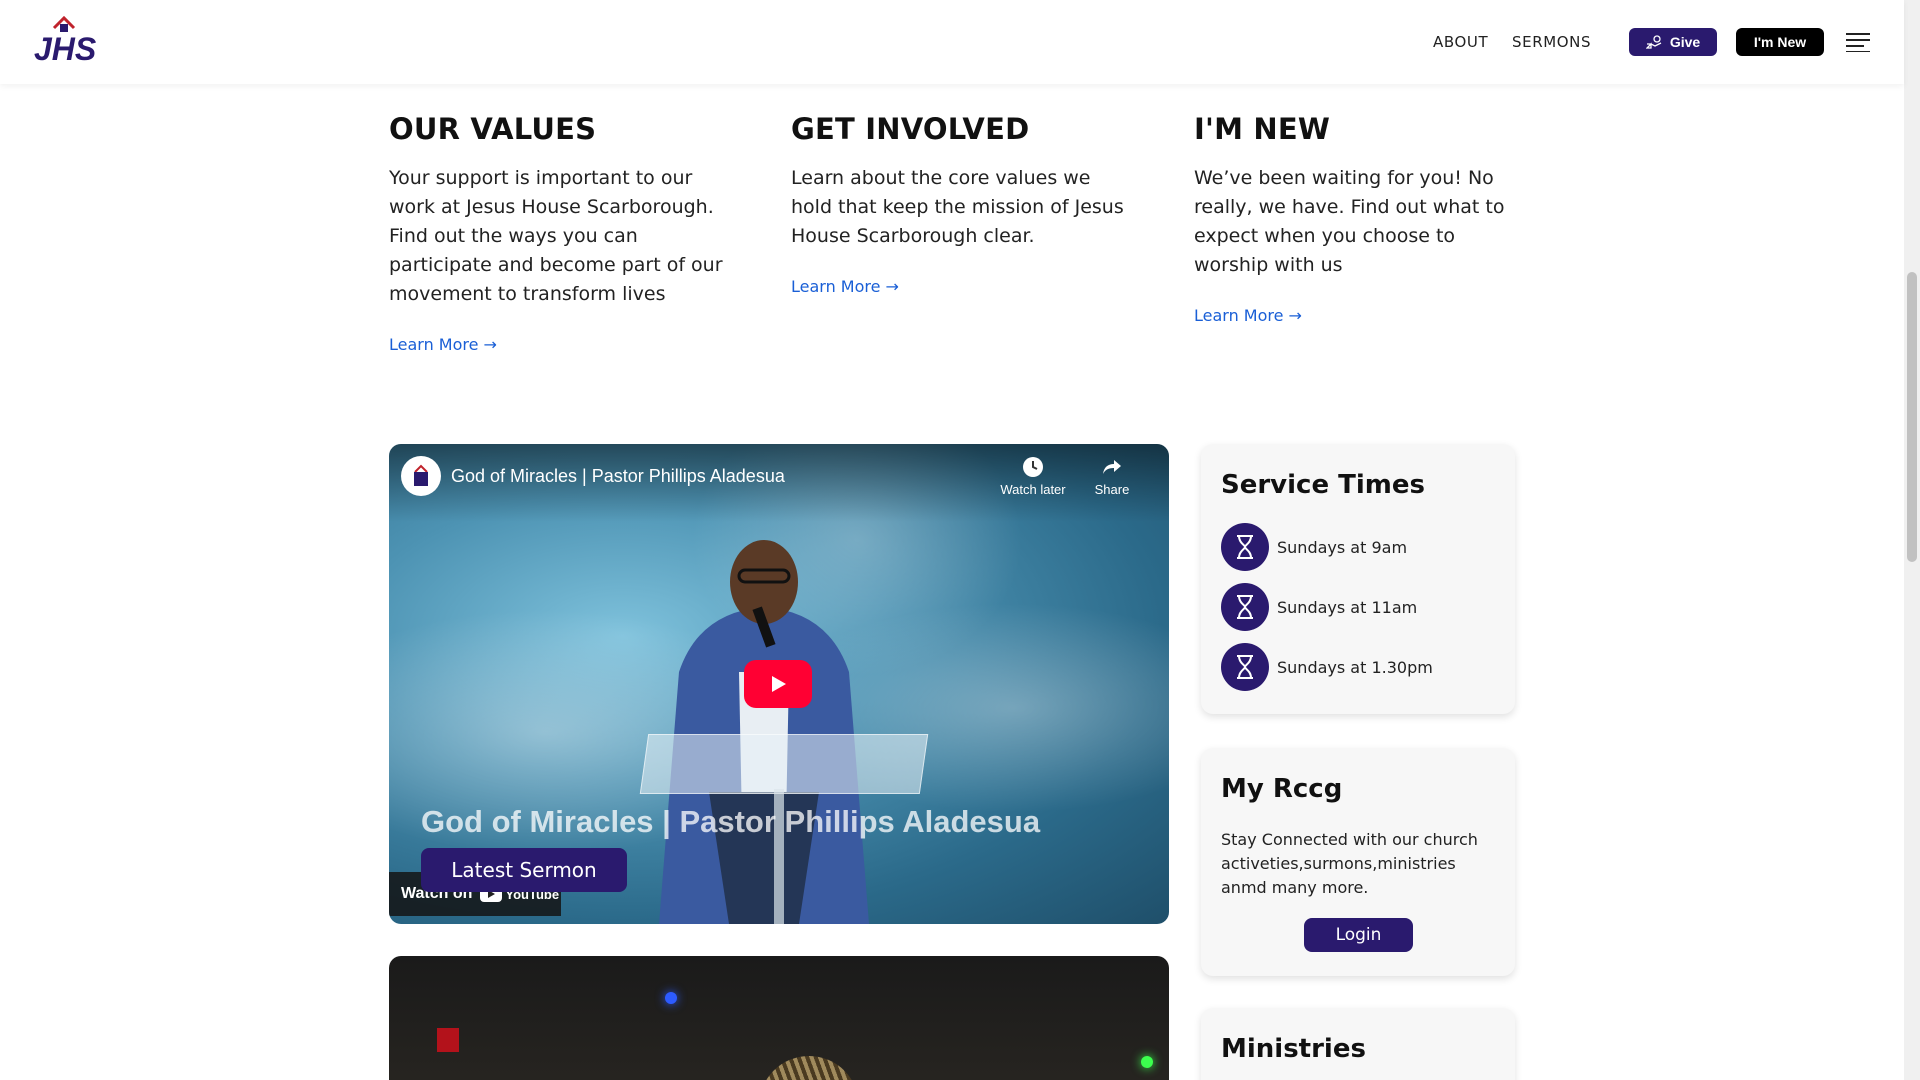  What do you see at coordinates (1282, 789) in the screenshot?
I see `my-rccg-title: My Rccg` at bounding box center [1282, 789].